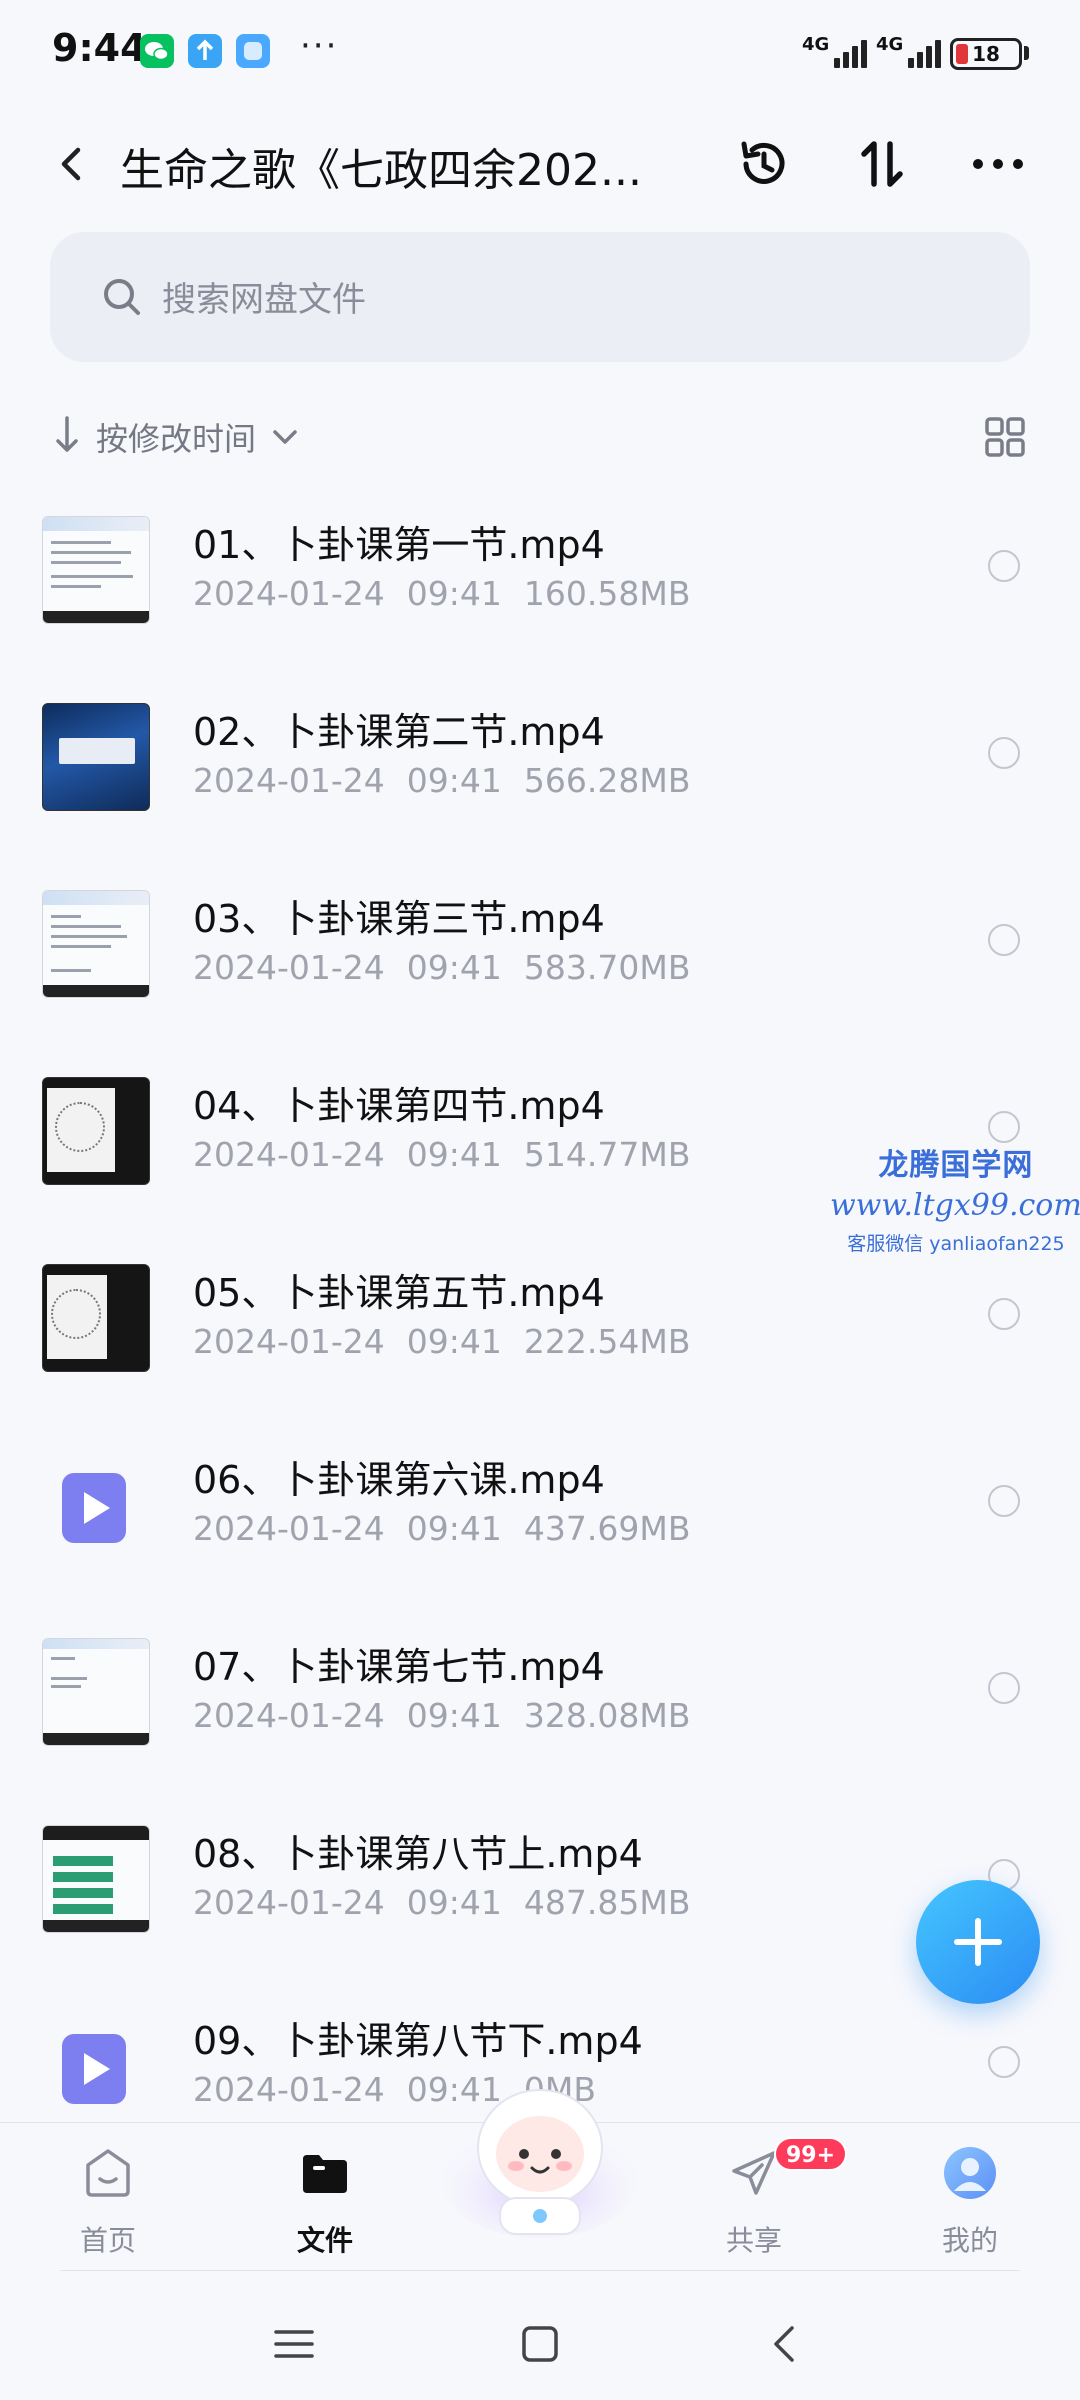 The image size is (1080, 2400). What do you see at coordinates (540, 55) in the screenshot?
I see `status-bar: 9:44 ··· 4G 4G 18` at bounding box center [540, 55].